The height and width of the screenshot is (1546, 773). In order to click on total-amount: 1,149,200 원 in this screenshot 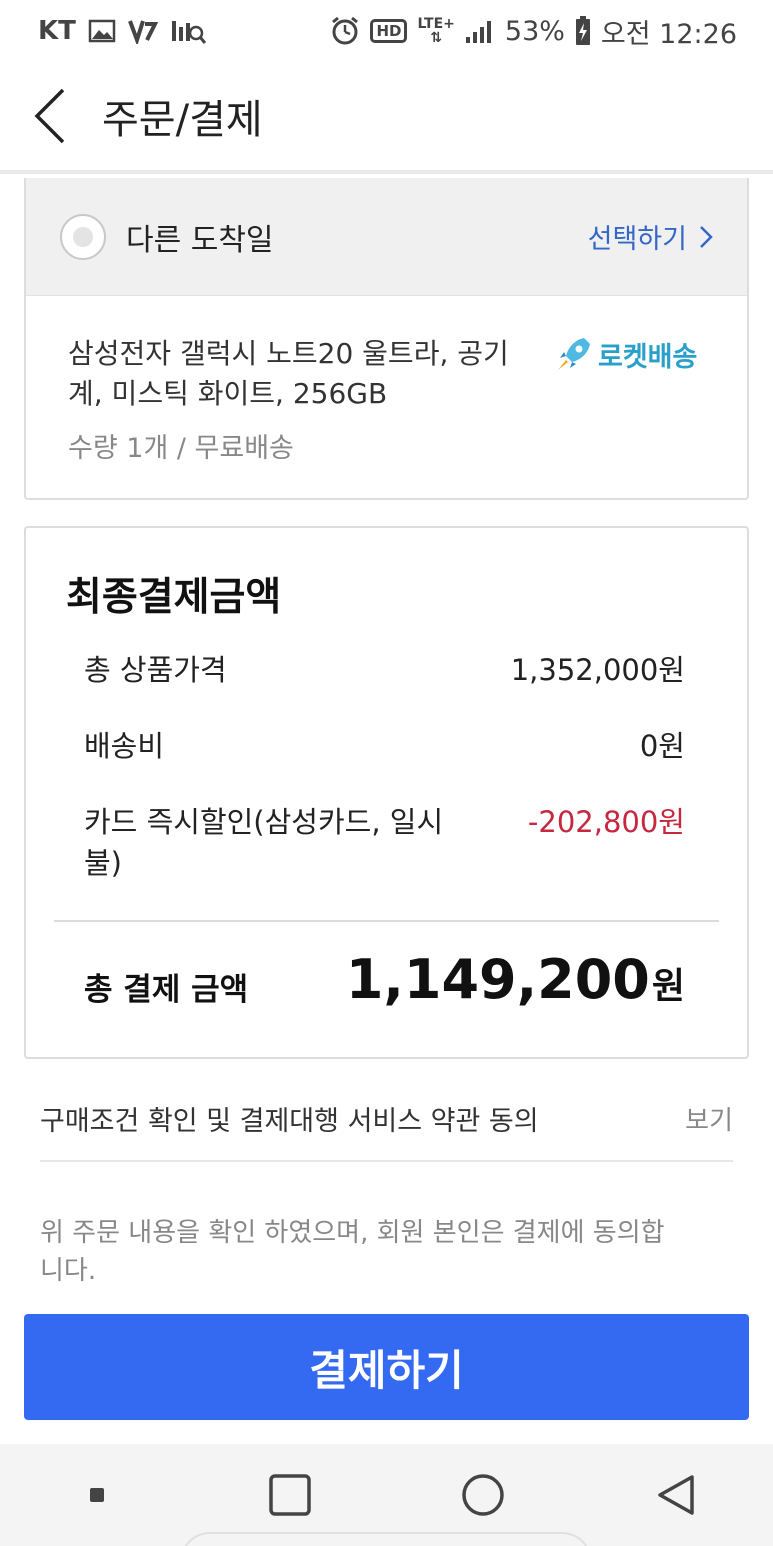, I will do `click(515, 979)`.